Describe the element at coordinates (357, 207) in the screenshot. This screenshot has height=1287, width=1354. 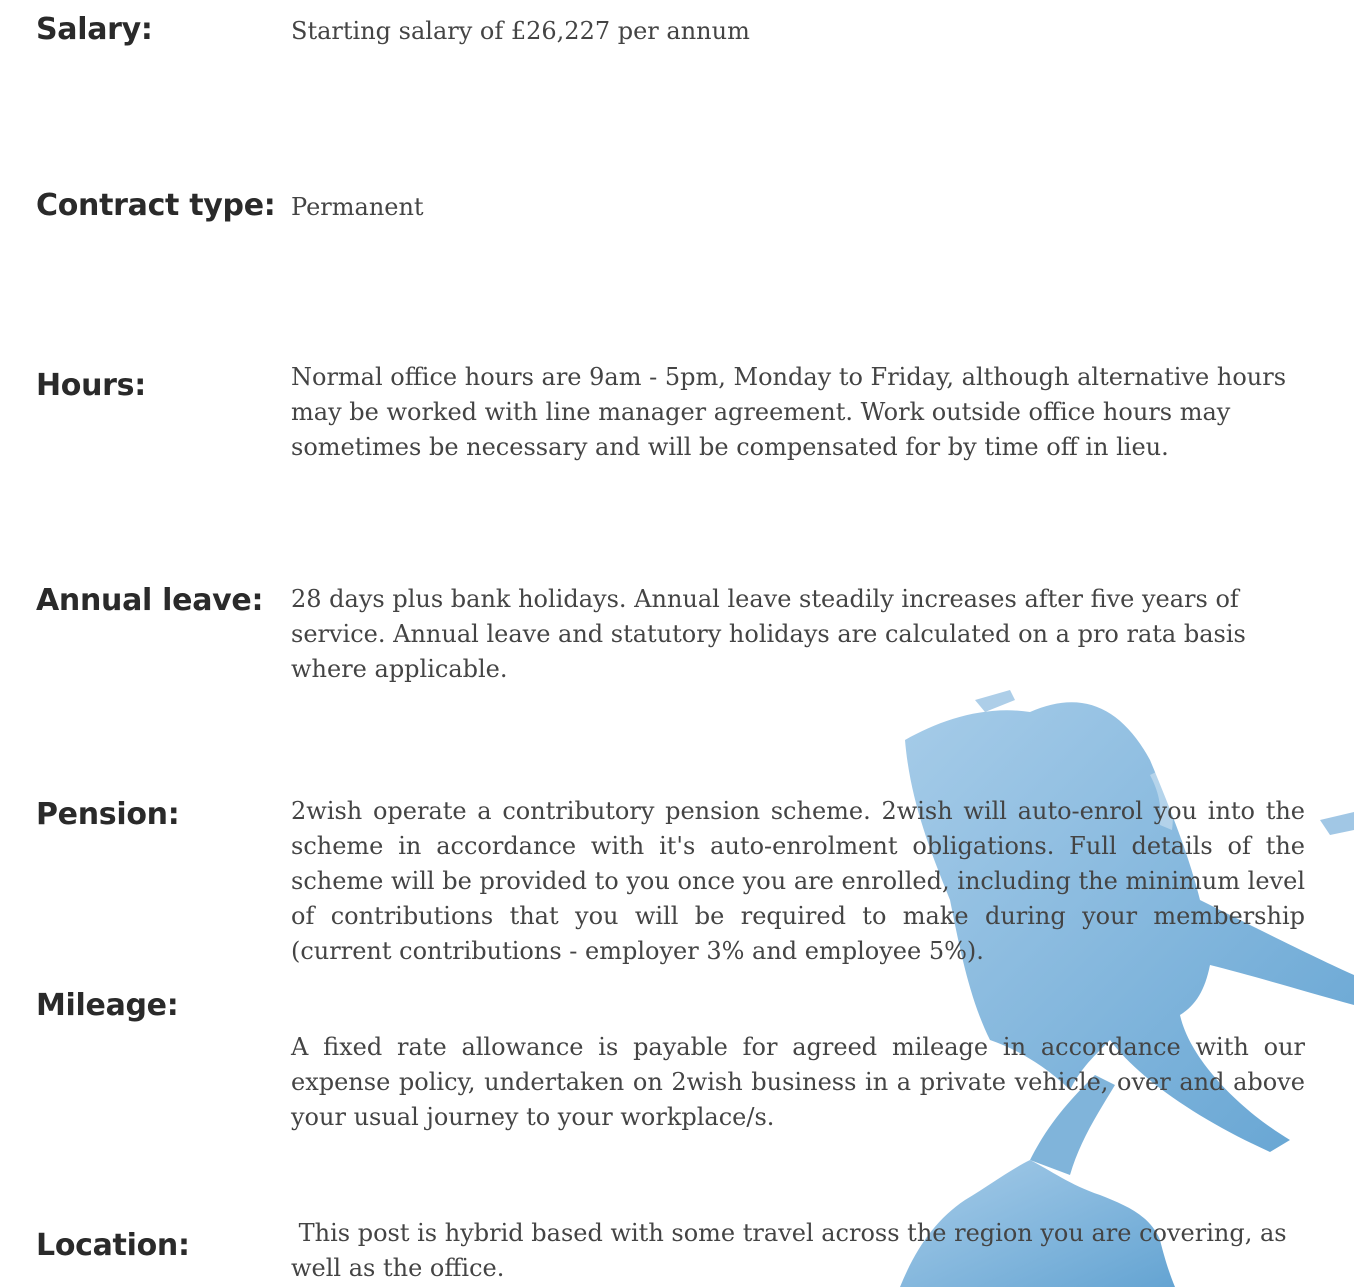
I see `contract-type-value: Permanent` at that location.